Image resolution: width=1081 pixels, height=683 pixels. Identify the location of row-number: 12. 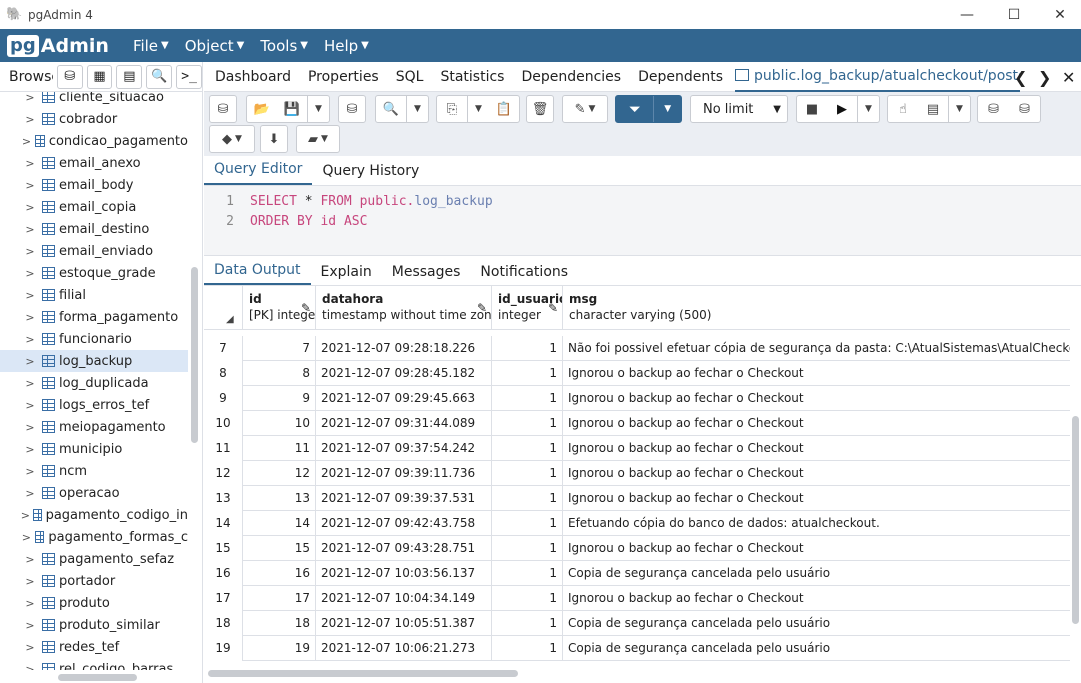
(223, 473).